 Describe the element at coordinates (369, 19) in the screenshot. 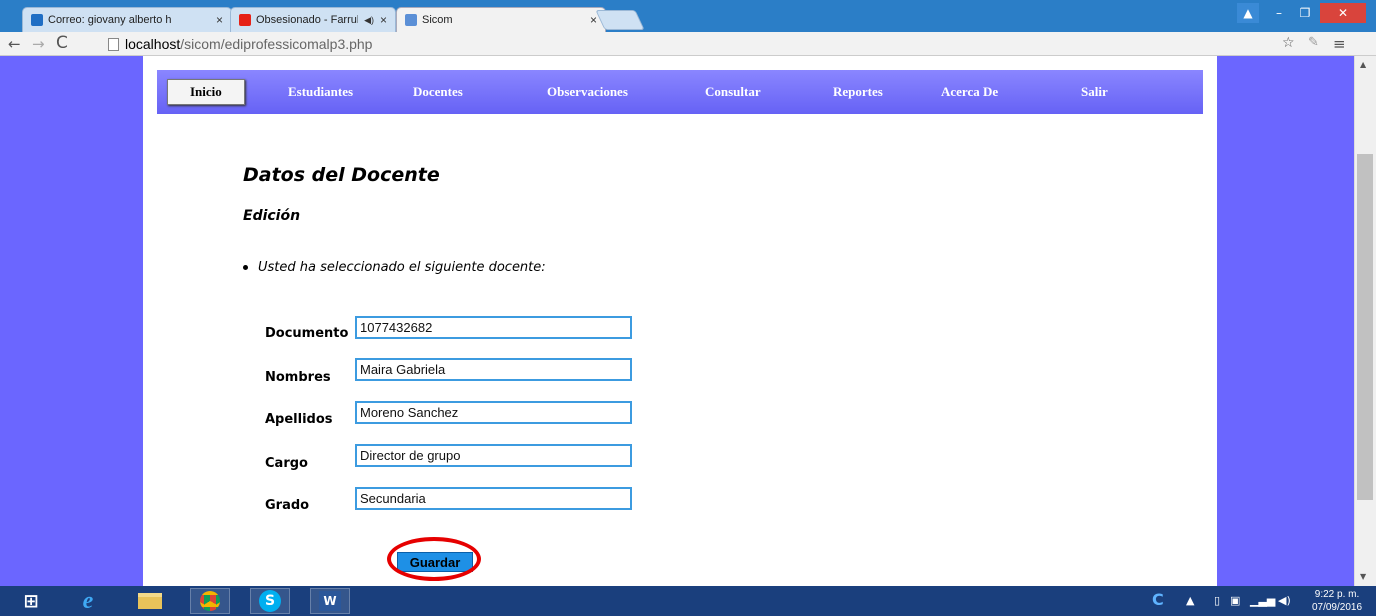

I see `speaker-icon: ◀)` at that location.